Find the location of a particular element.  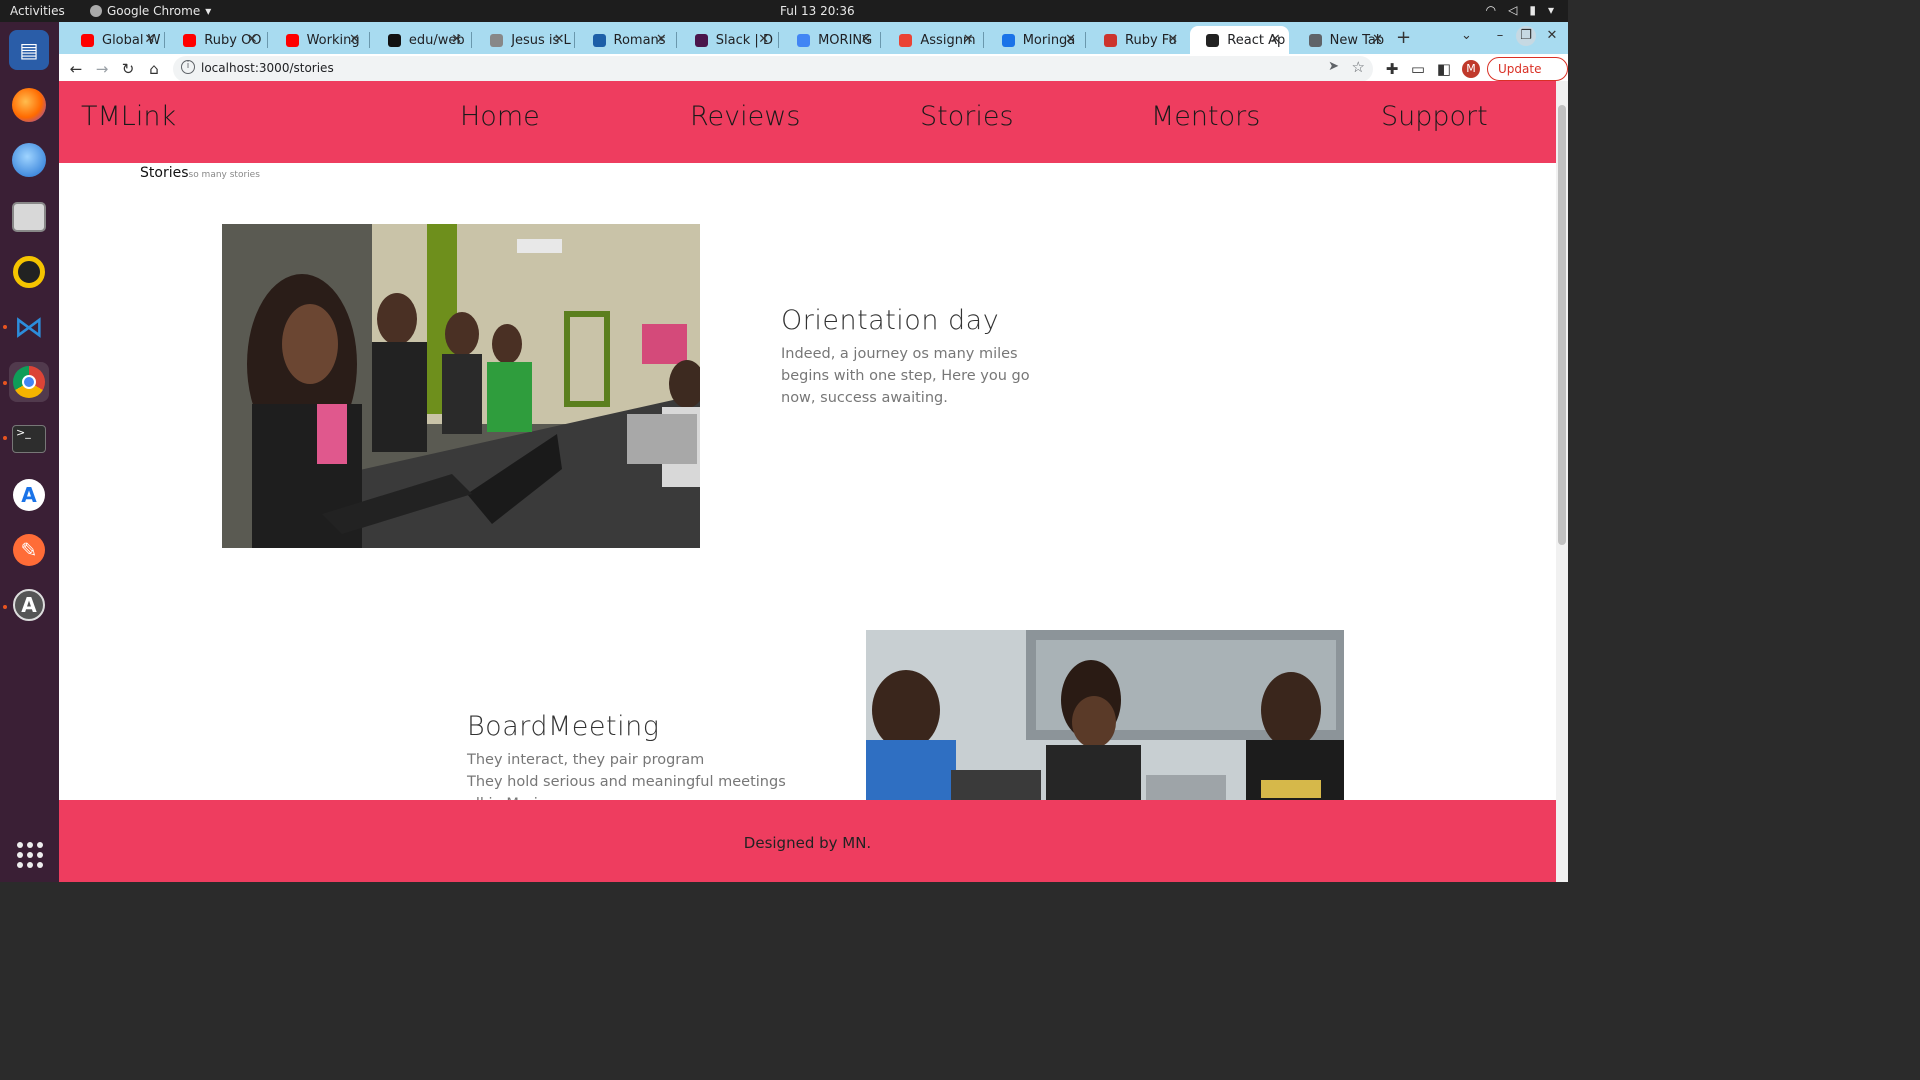

terminal-icon: >_ is located at coordinates (29, 439).